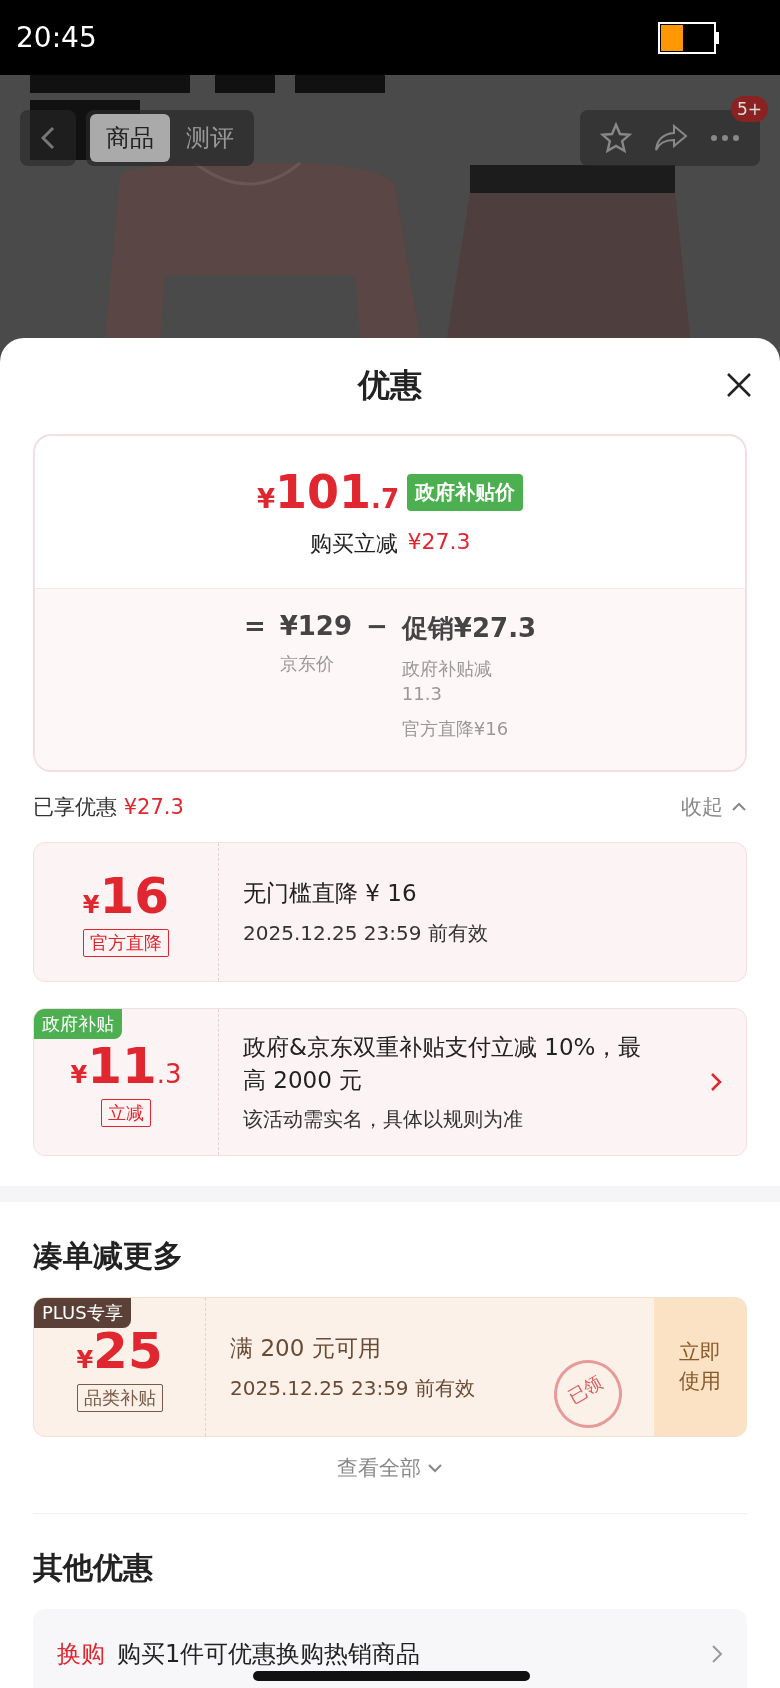 The height and width of the screenshot is (1688, 780). What do you see at coordinates (126, 896) in the screenshot?
I see `coupon-amount: ¥16` at bounding box center [126, 896].